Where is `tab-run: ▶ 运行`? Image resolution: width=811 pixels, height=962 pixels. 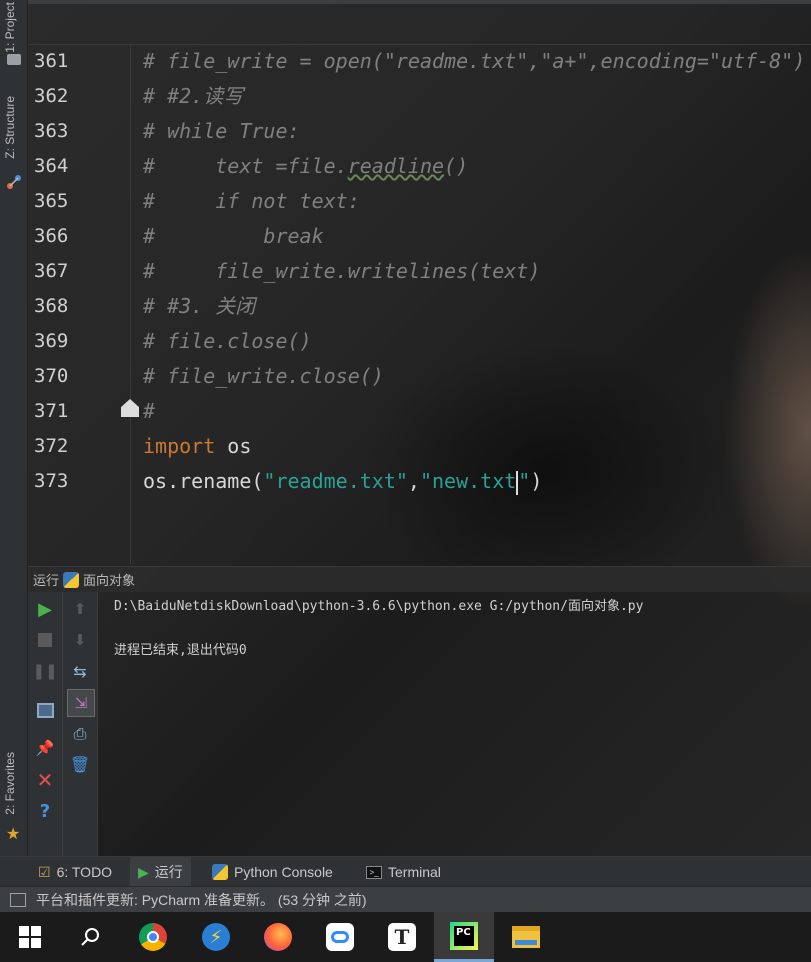
tab-run: ▶ 运行 is located at coordinates (160, 872).